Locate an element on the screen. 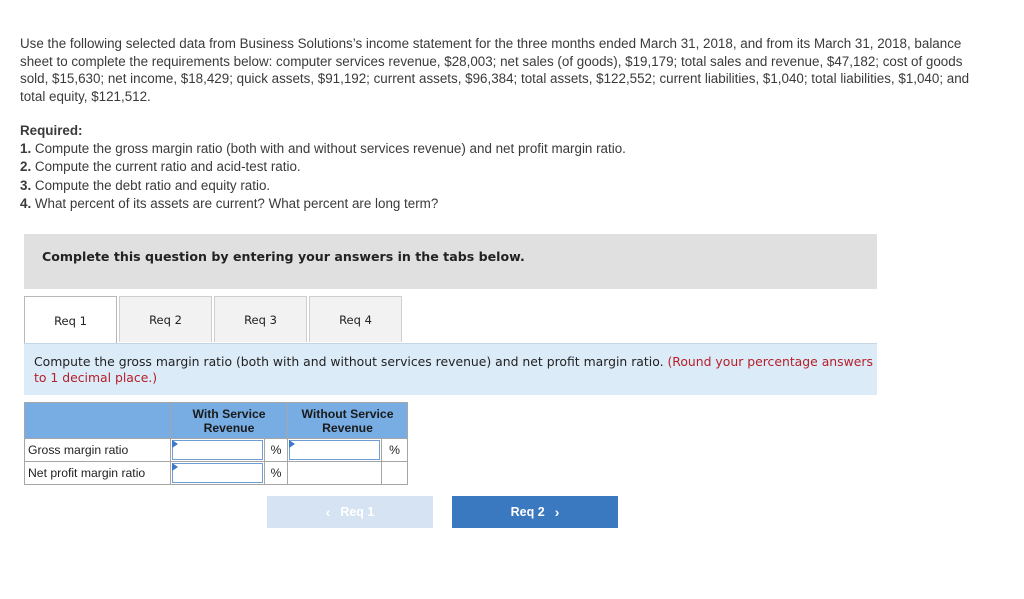 The image size is (1024, 599). next-req-button: Req 2 › is located at coordinates (535, 512).